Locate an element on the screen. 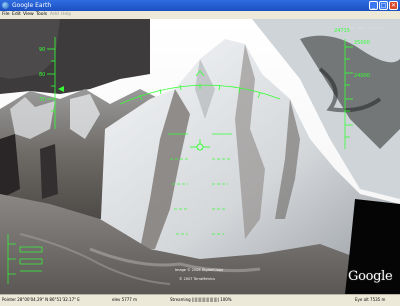 The width and height of the screenshot is (400, 306). menu-view: View is located at coordinates (28, 15).